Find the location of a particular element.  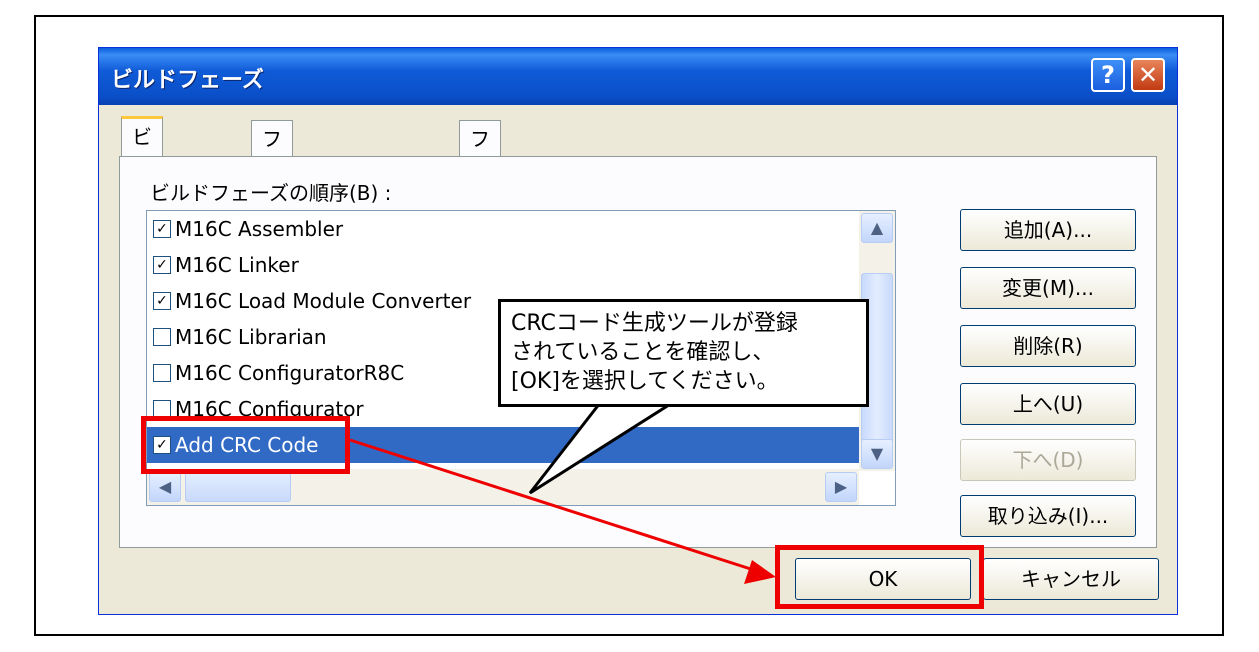

callout-line: CRCコード生成ツールが登録 is located at coordinates (654, 323).